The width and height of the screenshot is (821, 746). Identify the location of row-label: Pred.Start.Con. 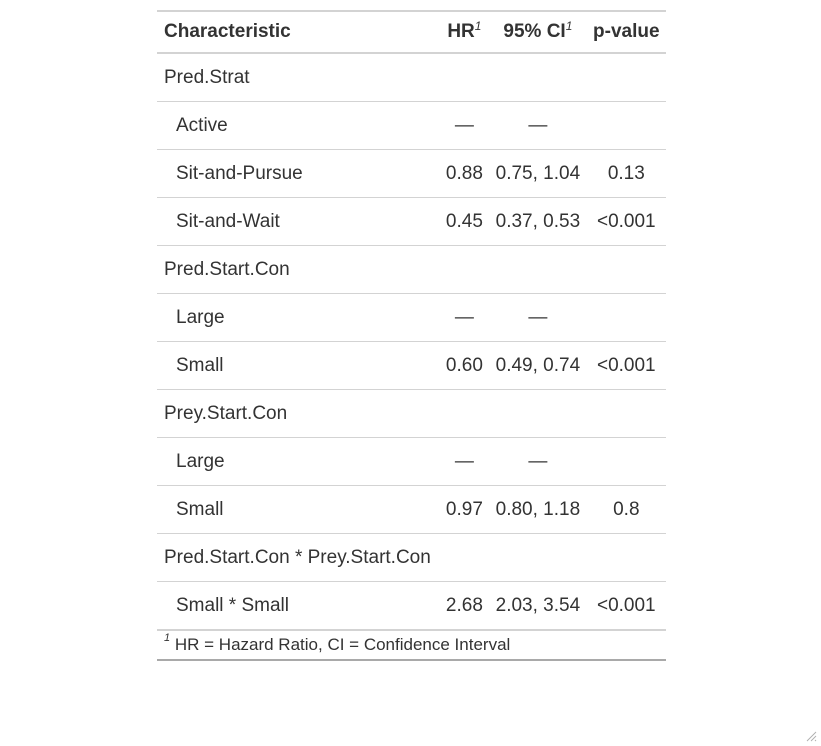
(298, 269).